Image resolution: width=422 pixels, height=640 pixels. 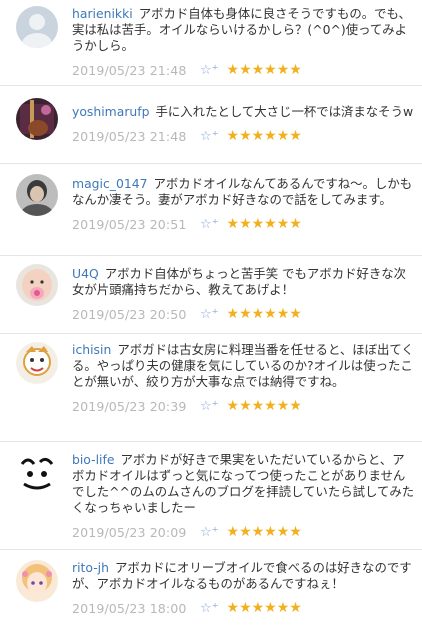 What do you see at coordinates (284, 111) in the screenshot?
I see `comment-text: 手に入れたとして大さじ一杯では済まなそうw` at bounding box center [284, 111].